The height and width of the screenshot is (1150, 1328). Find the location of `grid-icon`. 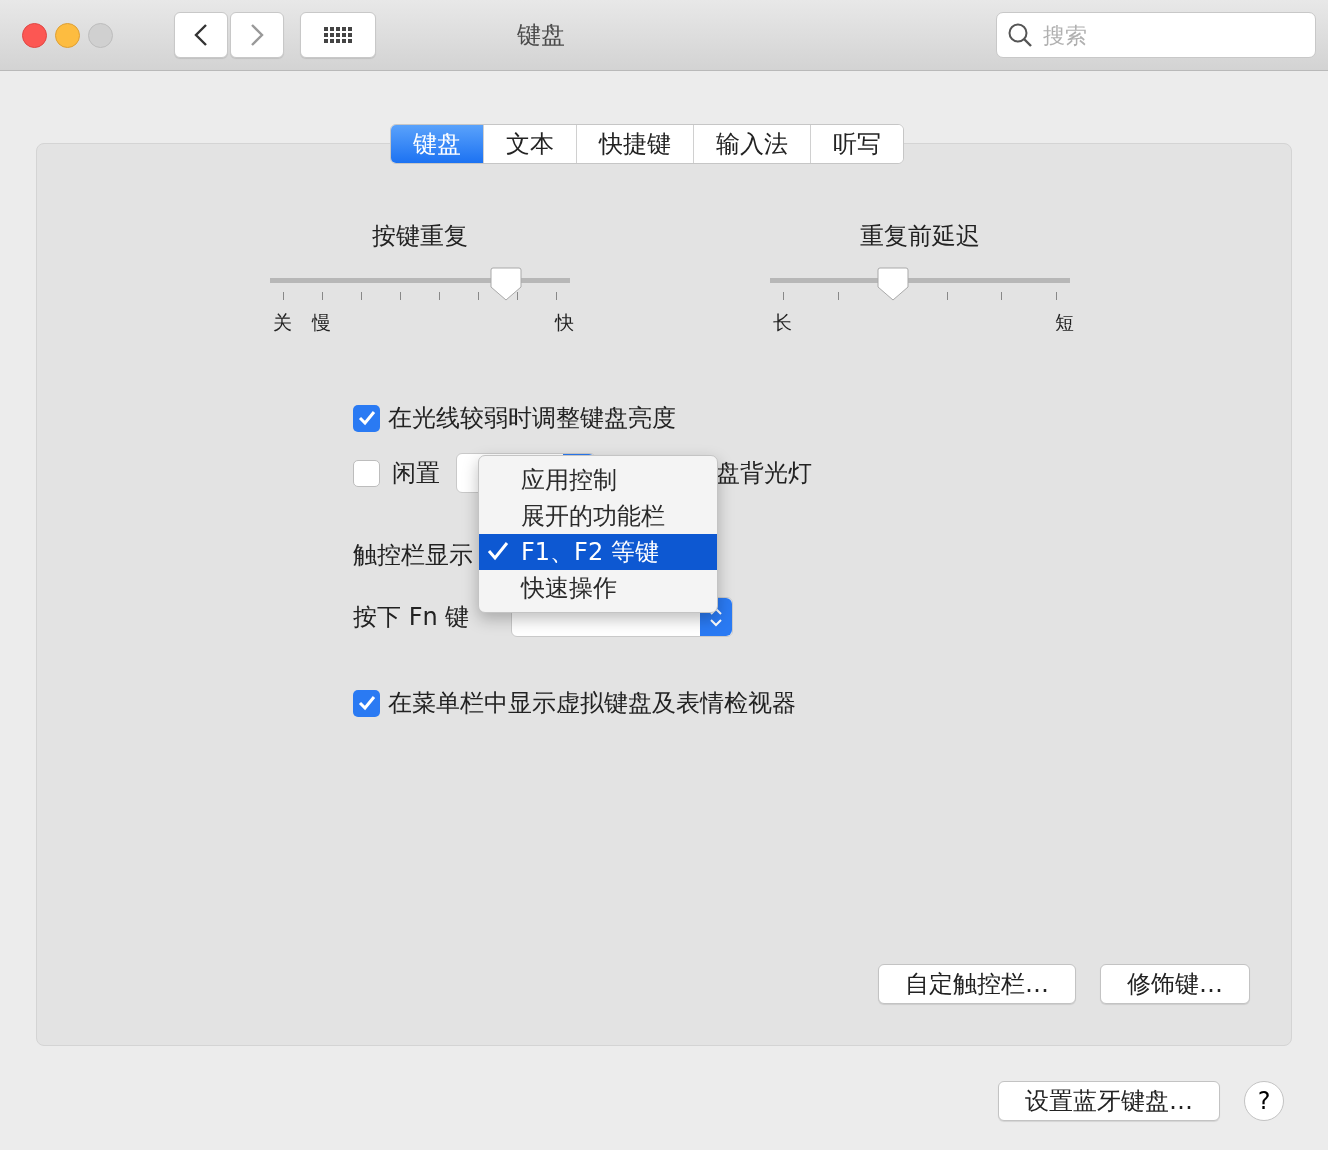

grid-icon is located at coordinates (338, 35).